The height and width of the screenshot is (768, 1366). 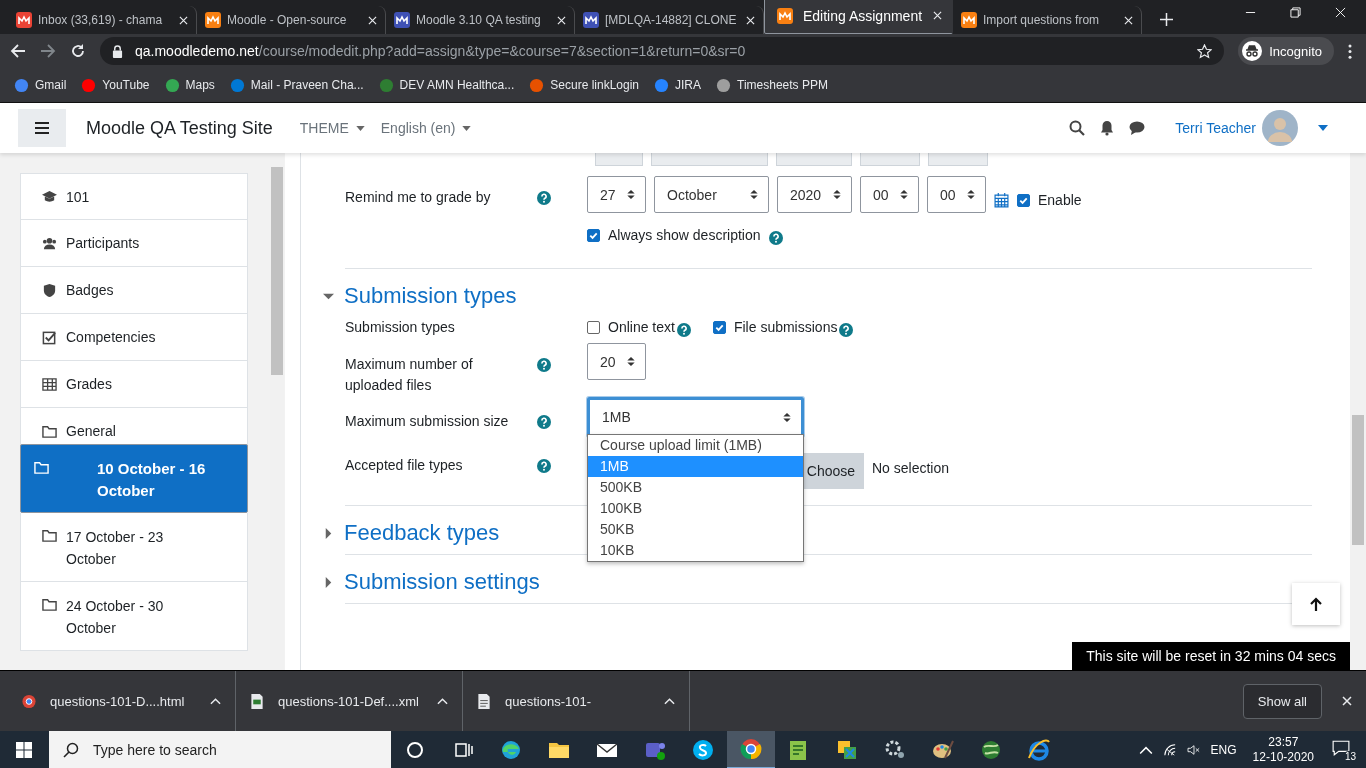 What do you see at coordinates (814, 194) in the screenshot?
I see `date-select: 2020` at bounding box center [814, 194].